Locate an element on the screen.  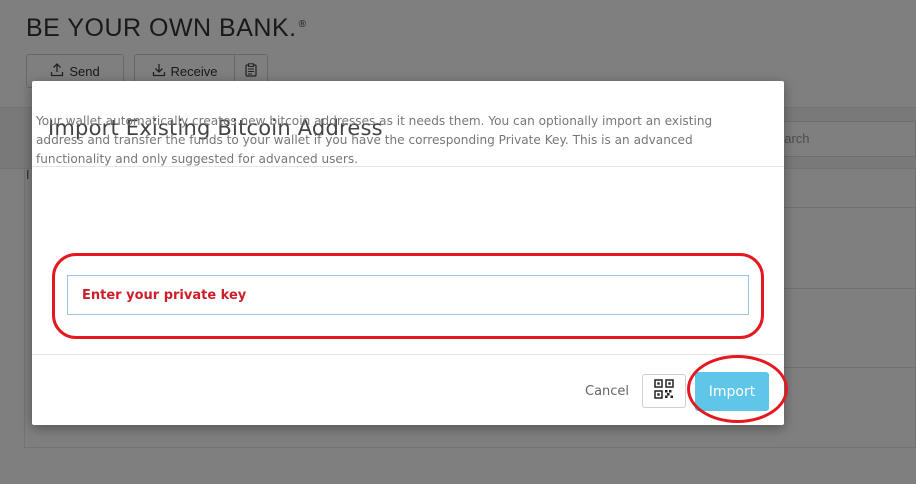
cancel-button: Cancel is located at coordinates (607, 391).